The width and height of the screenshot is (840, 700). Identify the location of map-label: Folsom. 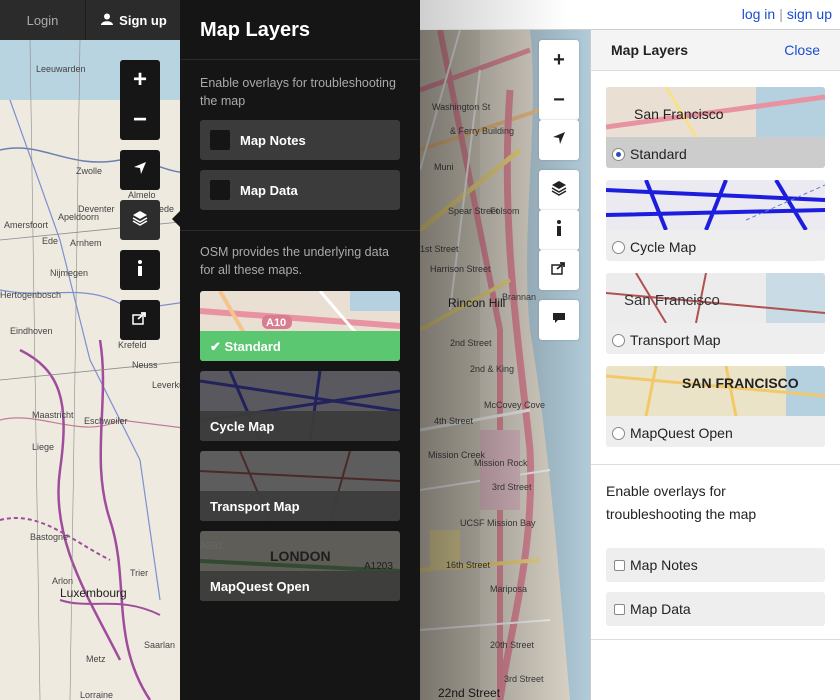
(505, 211).